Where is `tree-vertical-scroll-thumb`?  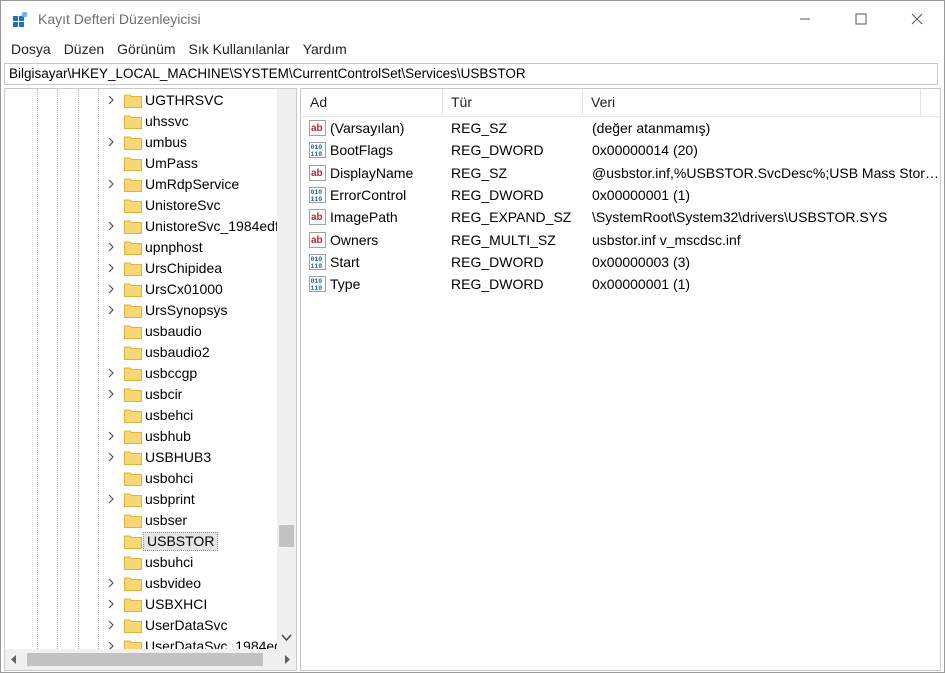
tree-vertical-scroll-thumb is located at coordinates (286, 536).